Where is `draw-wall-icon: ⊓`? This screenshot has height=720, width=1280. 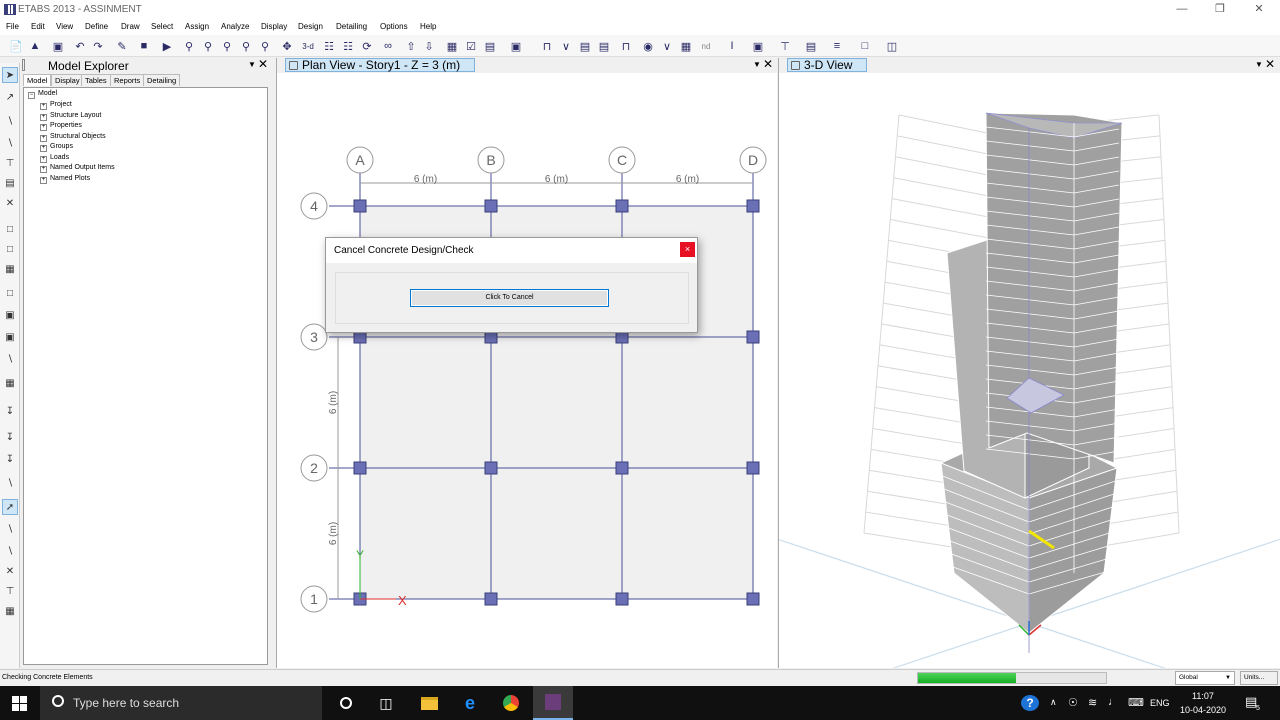 draw-wall-icon: ⊓ is located at coordinates (626, 46).